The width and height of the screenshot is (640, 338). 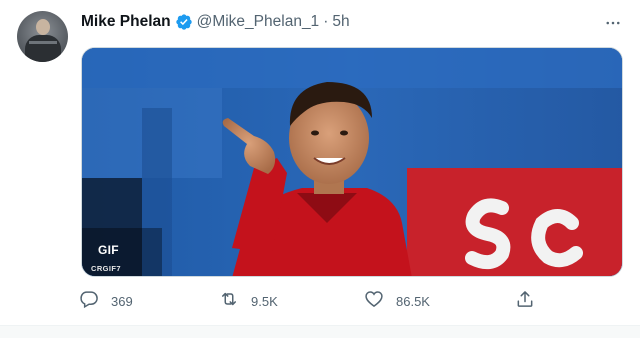 I want to click on like-count: 86.5K, so click(x=413, y=301).